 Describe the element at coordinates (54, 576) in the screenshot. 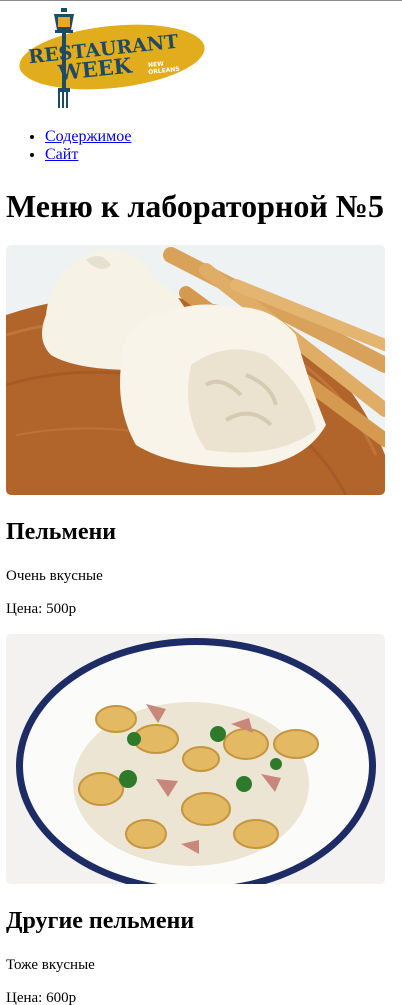

I see `menu-item-description: Очень вкусные` at that location.